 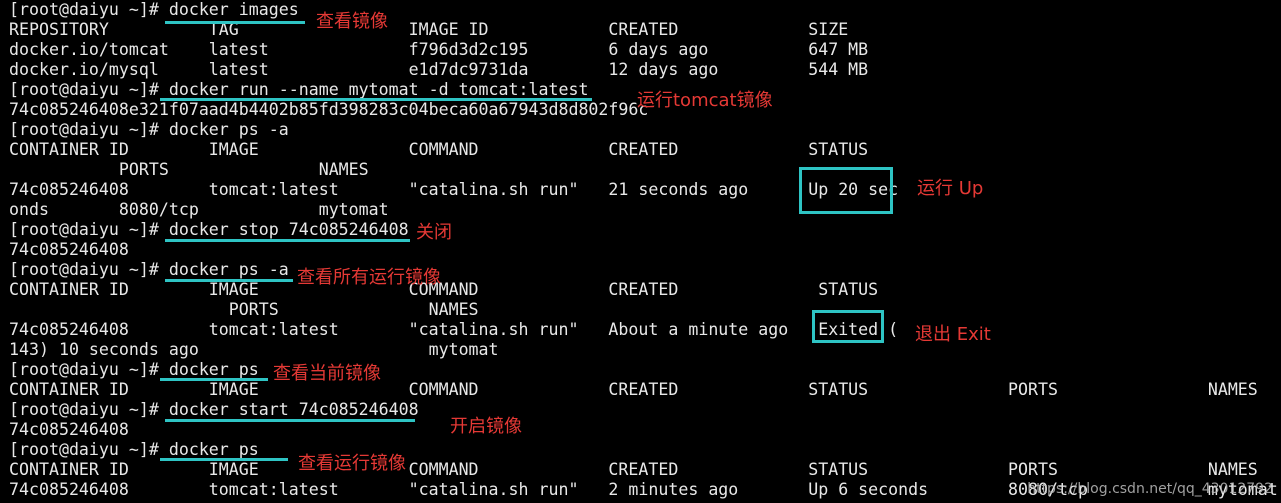 I want to click on annotation-running-up: 运行 Up, so click(x=950, y=188).